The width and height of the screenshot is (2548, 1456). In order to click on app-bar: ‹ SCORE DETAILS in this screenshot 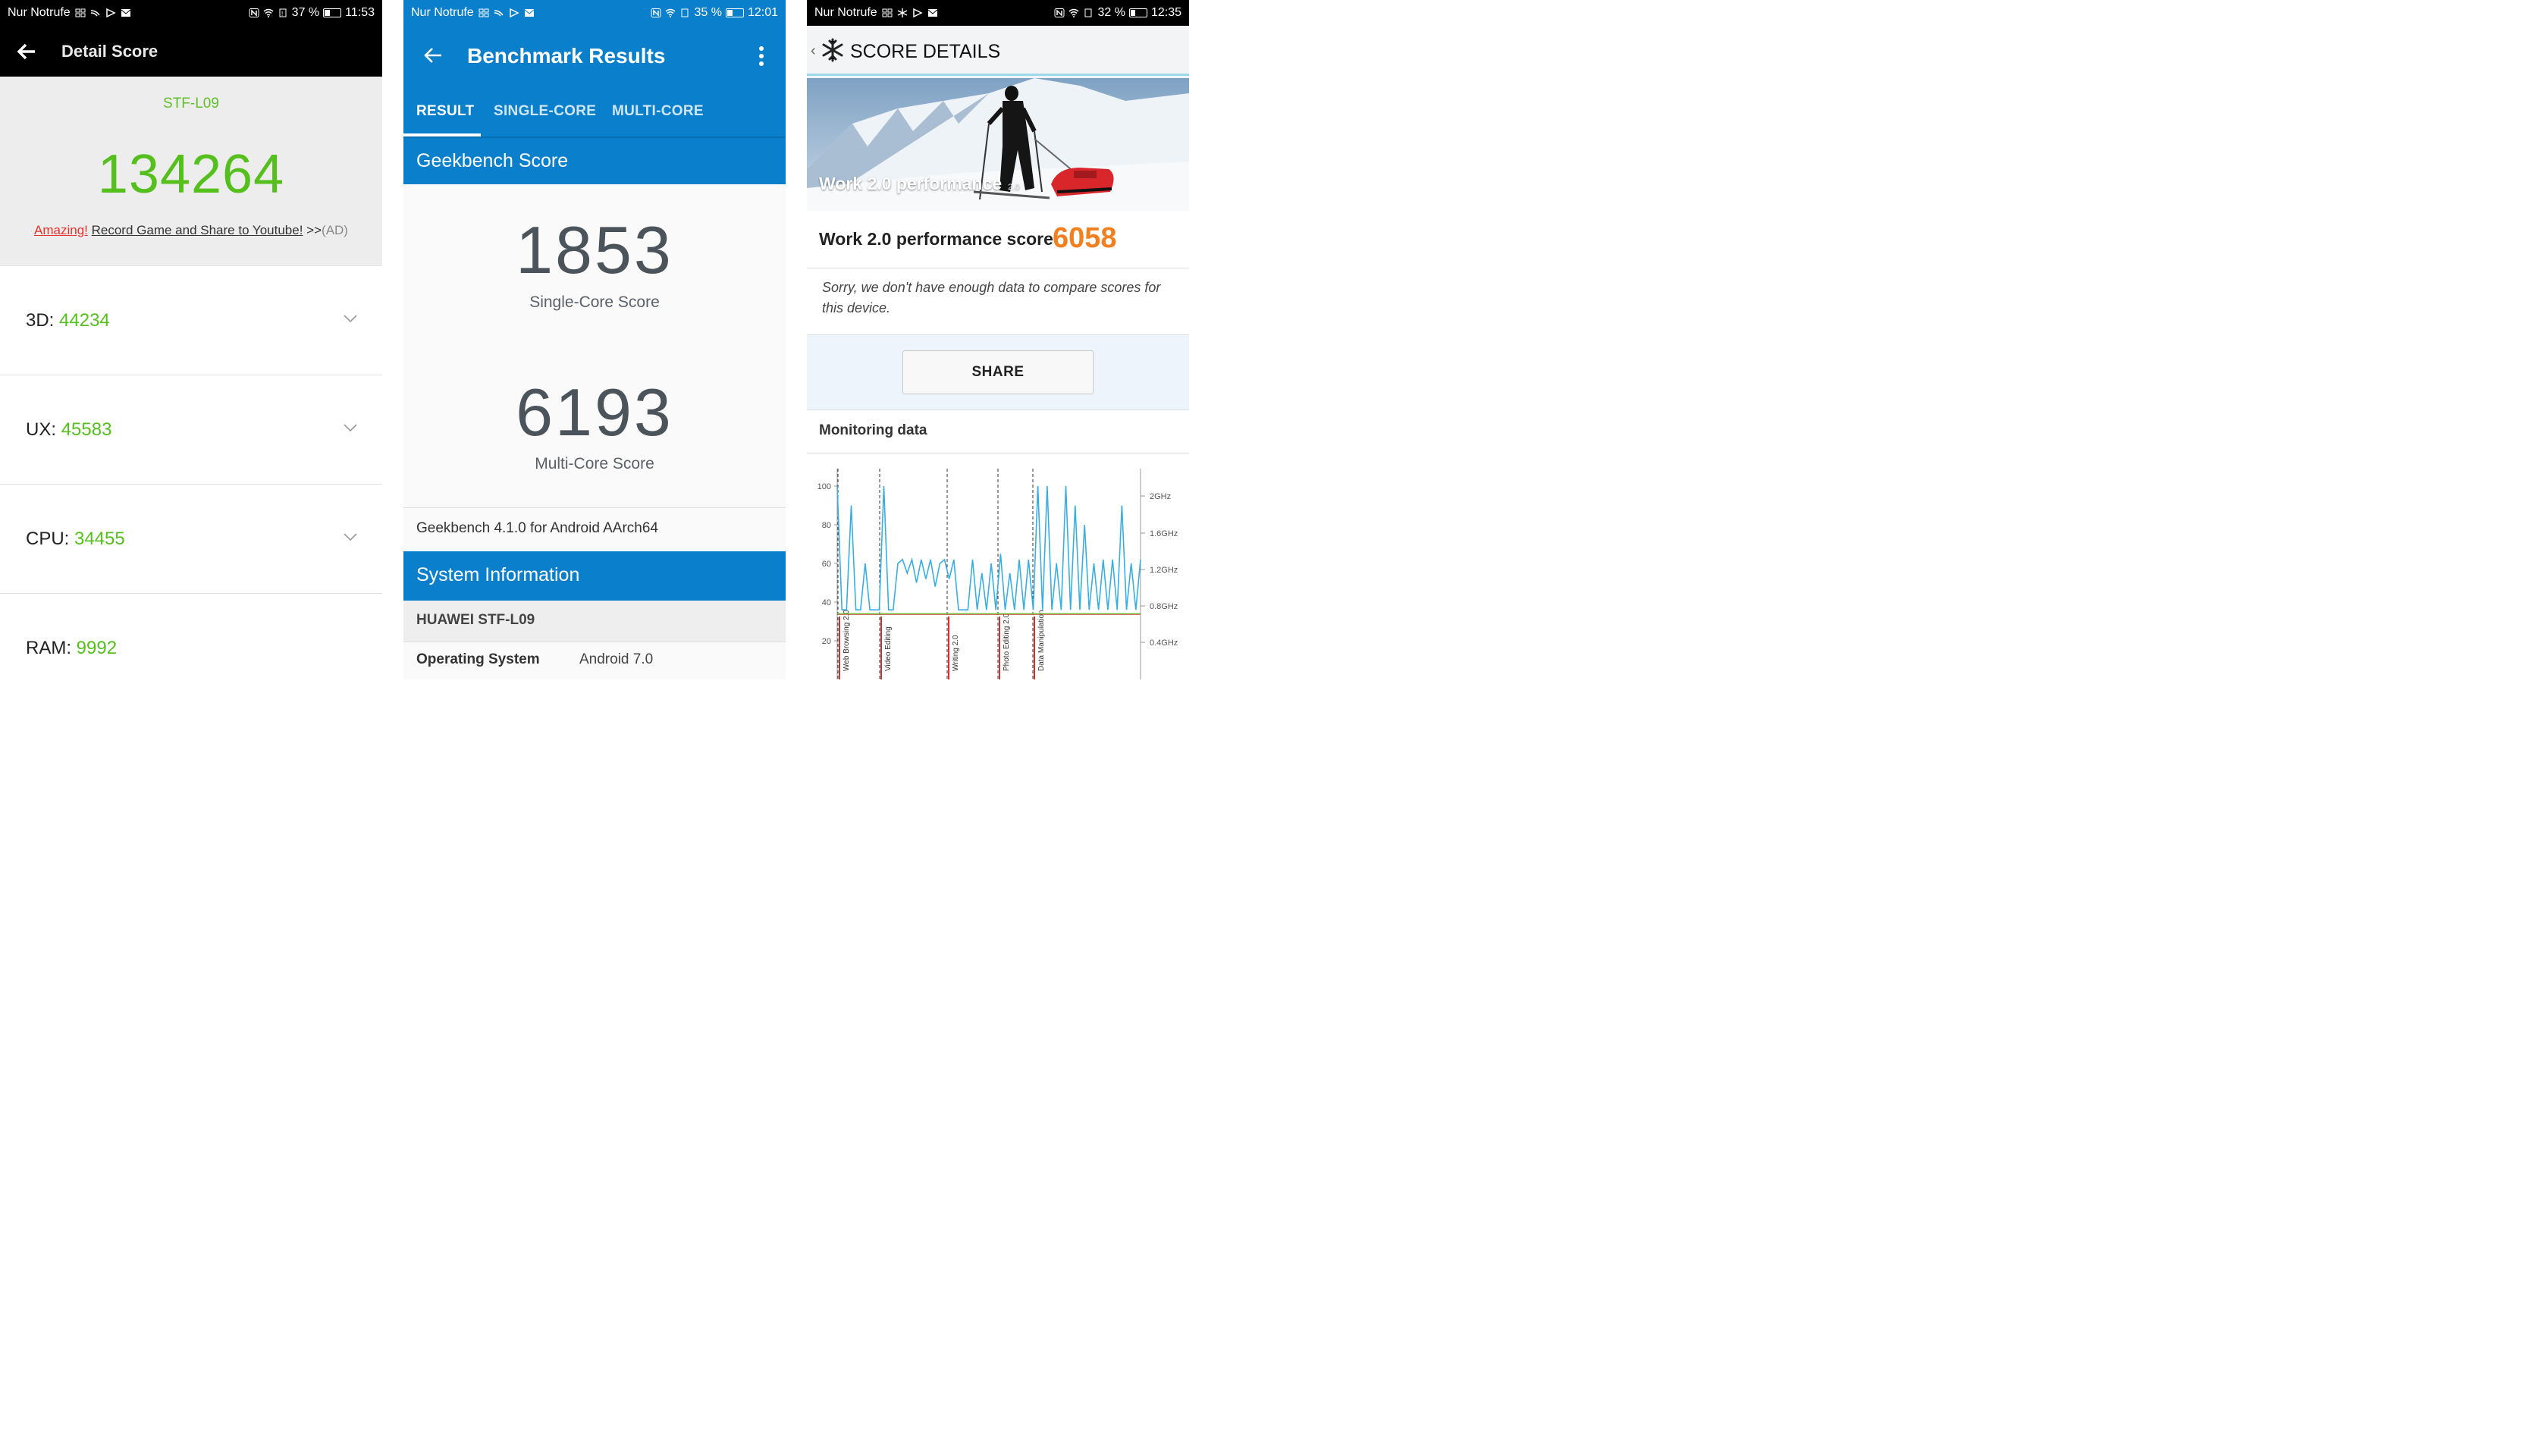, I will do `click(998, 51)`.